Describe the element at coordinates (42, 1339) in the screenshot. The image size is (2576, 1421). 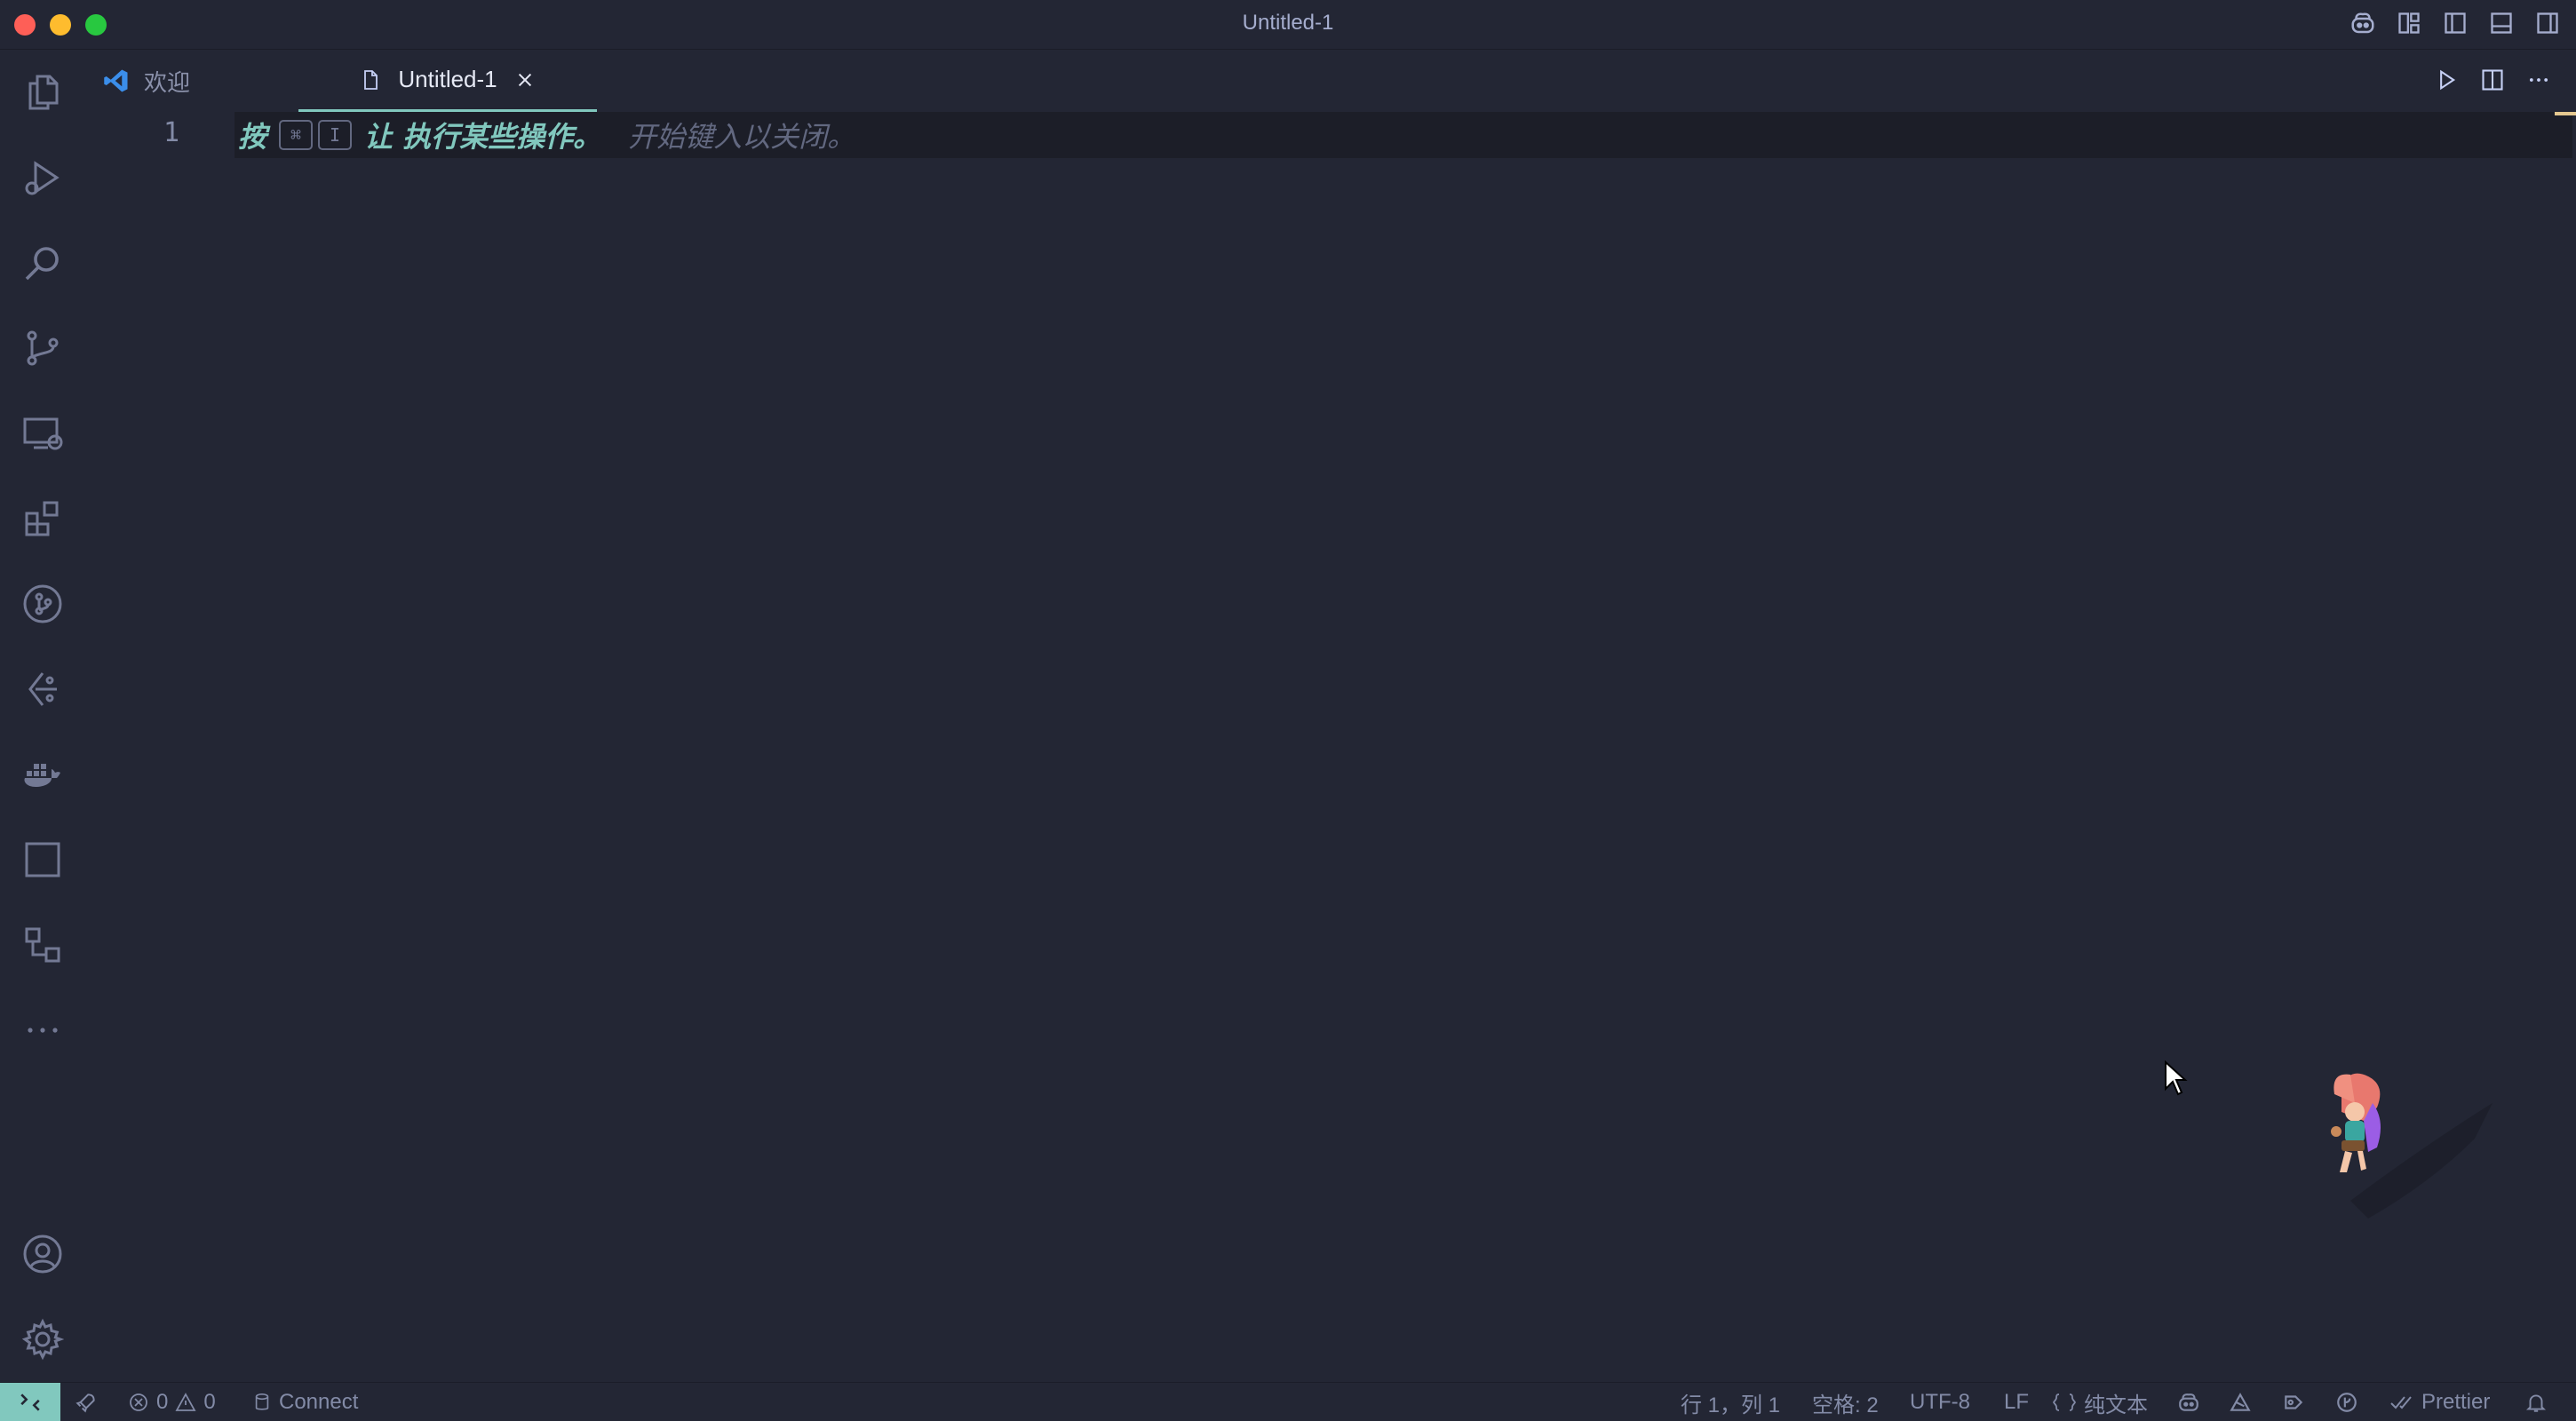
I see `settings-gear-icon` at that location.